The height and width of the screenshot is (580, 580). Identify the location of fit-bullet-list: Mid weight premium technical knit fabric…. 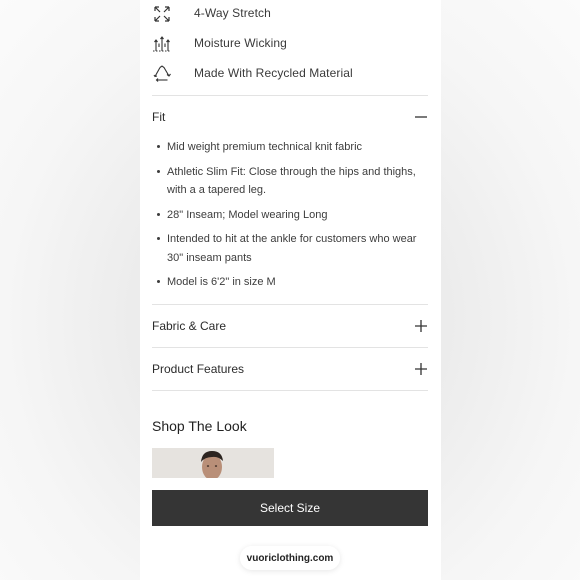
(287, 218).